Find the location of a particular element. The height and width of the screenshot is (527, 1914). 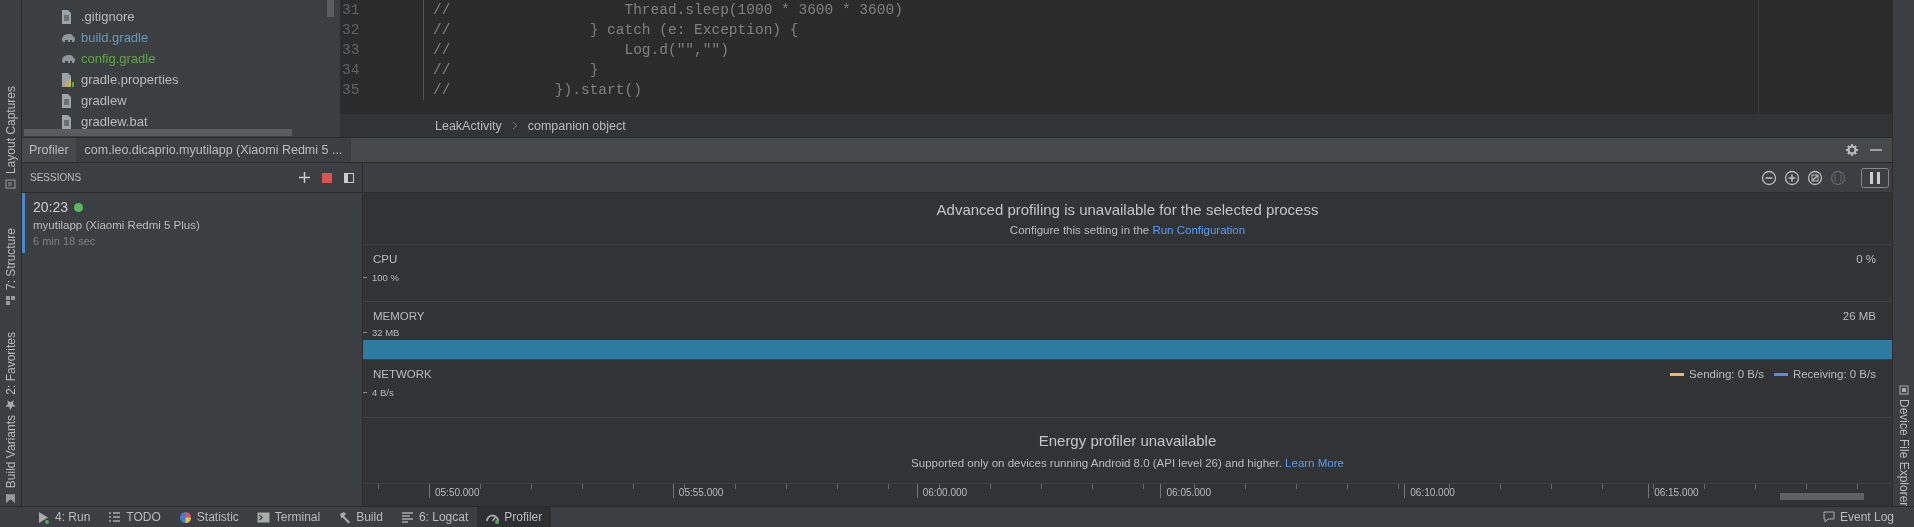

axis-scale-label: 4 B/s is located at coordinates (383, 392).